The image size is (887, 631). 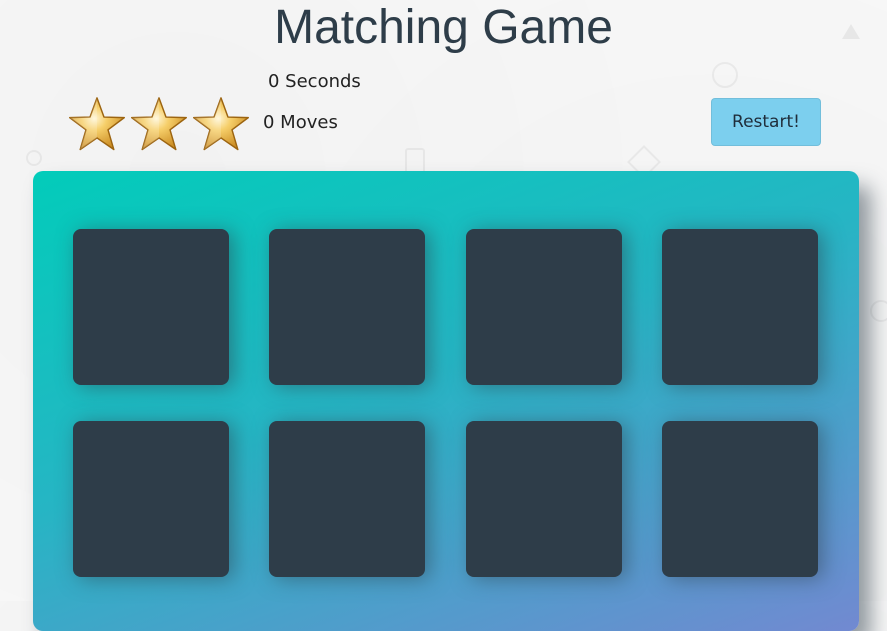 I want to click on page-title: Matching Game, so click(x=443, y=27).